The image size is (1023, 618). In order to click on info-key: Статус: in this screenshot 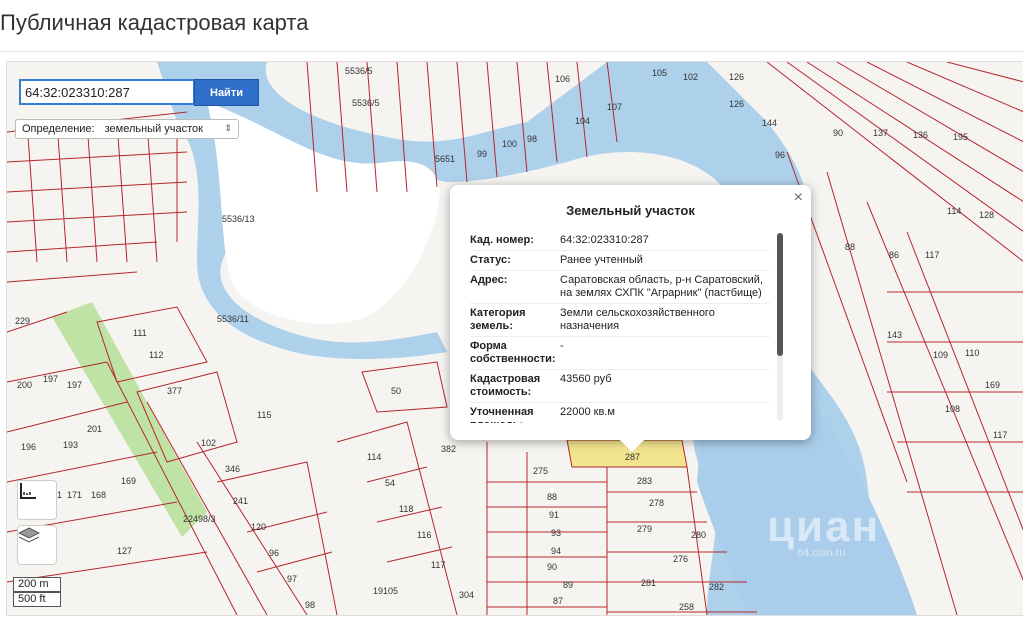, I will do `click(490, 260)`.